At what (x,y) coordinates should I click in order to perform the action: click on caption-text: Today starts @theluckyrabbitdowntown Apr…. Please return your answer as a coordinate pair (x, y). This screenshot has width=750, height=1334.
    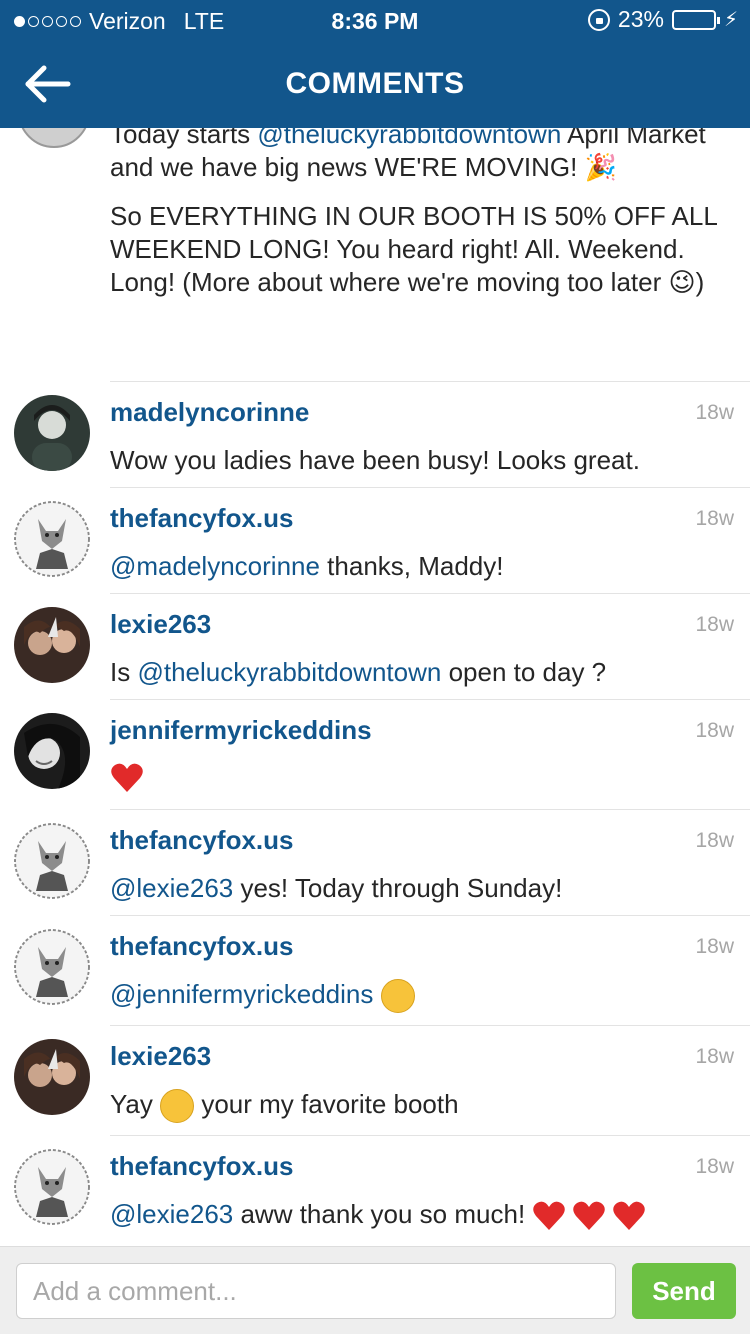
    Looking at the image, I should click on (413, 208).